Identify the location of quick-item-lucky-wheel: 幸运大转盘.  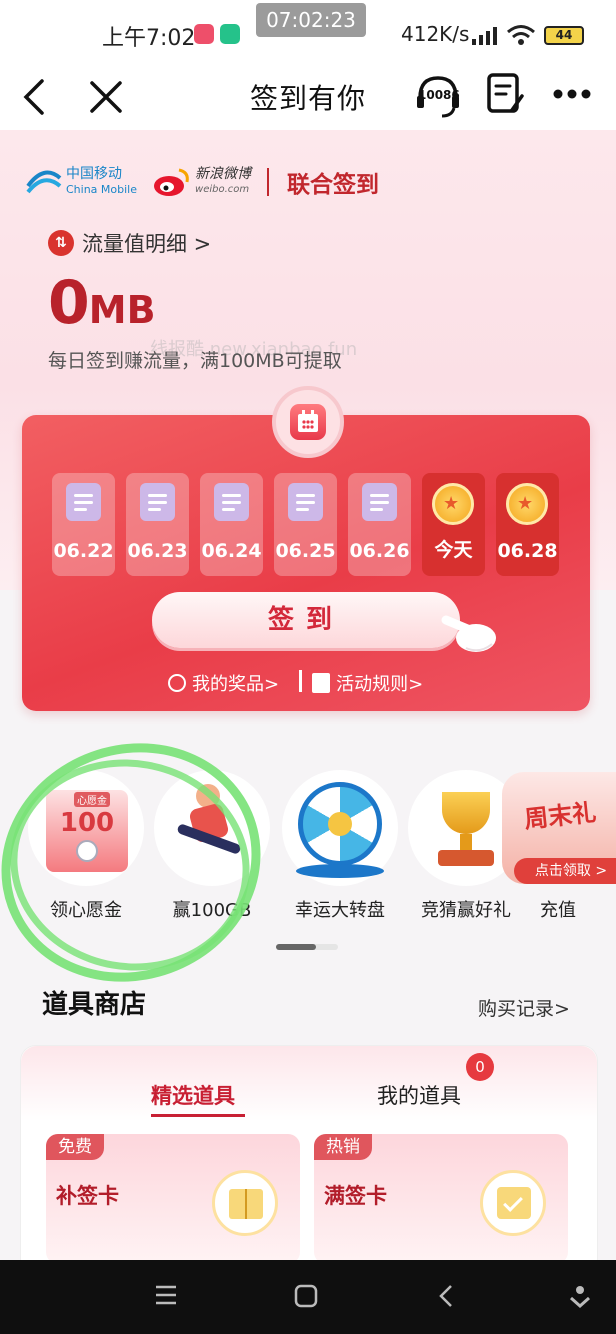
(340, 846).